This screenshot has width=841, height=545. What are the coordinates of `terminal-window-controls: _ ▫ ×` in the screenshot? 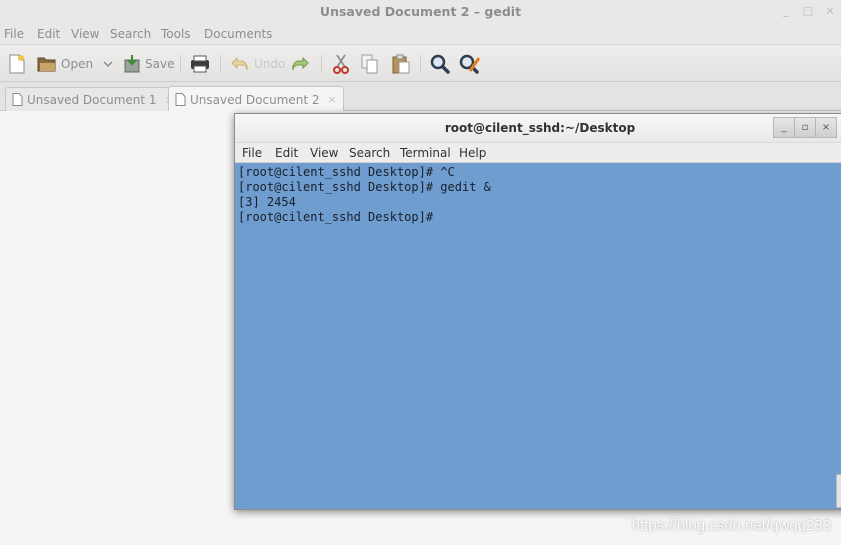 It's located at (805, 127).